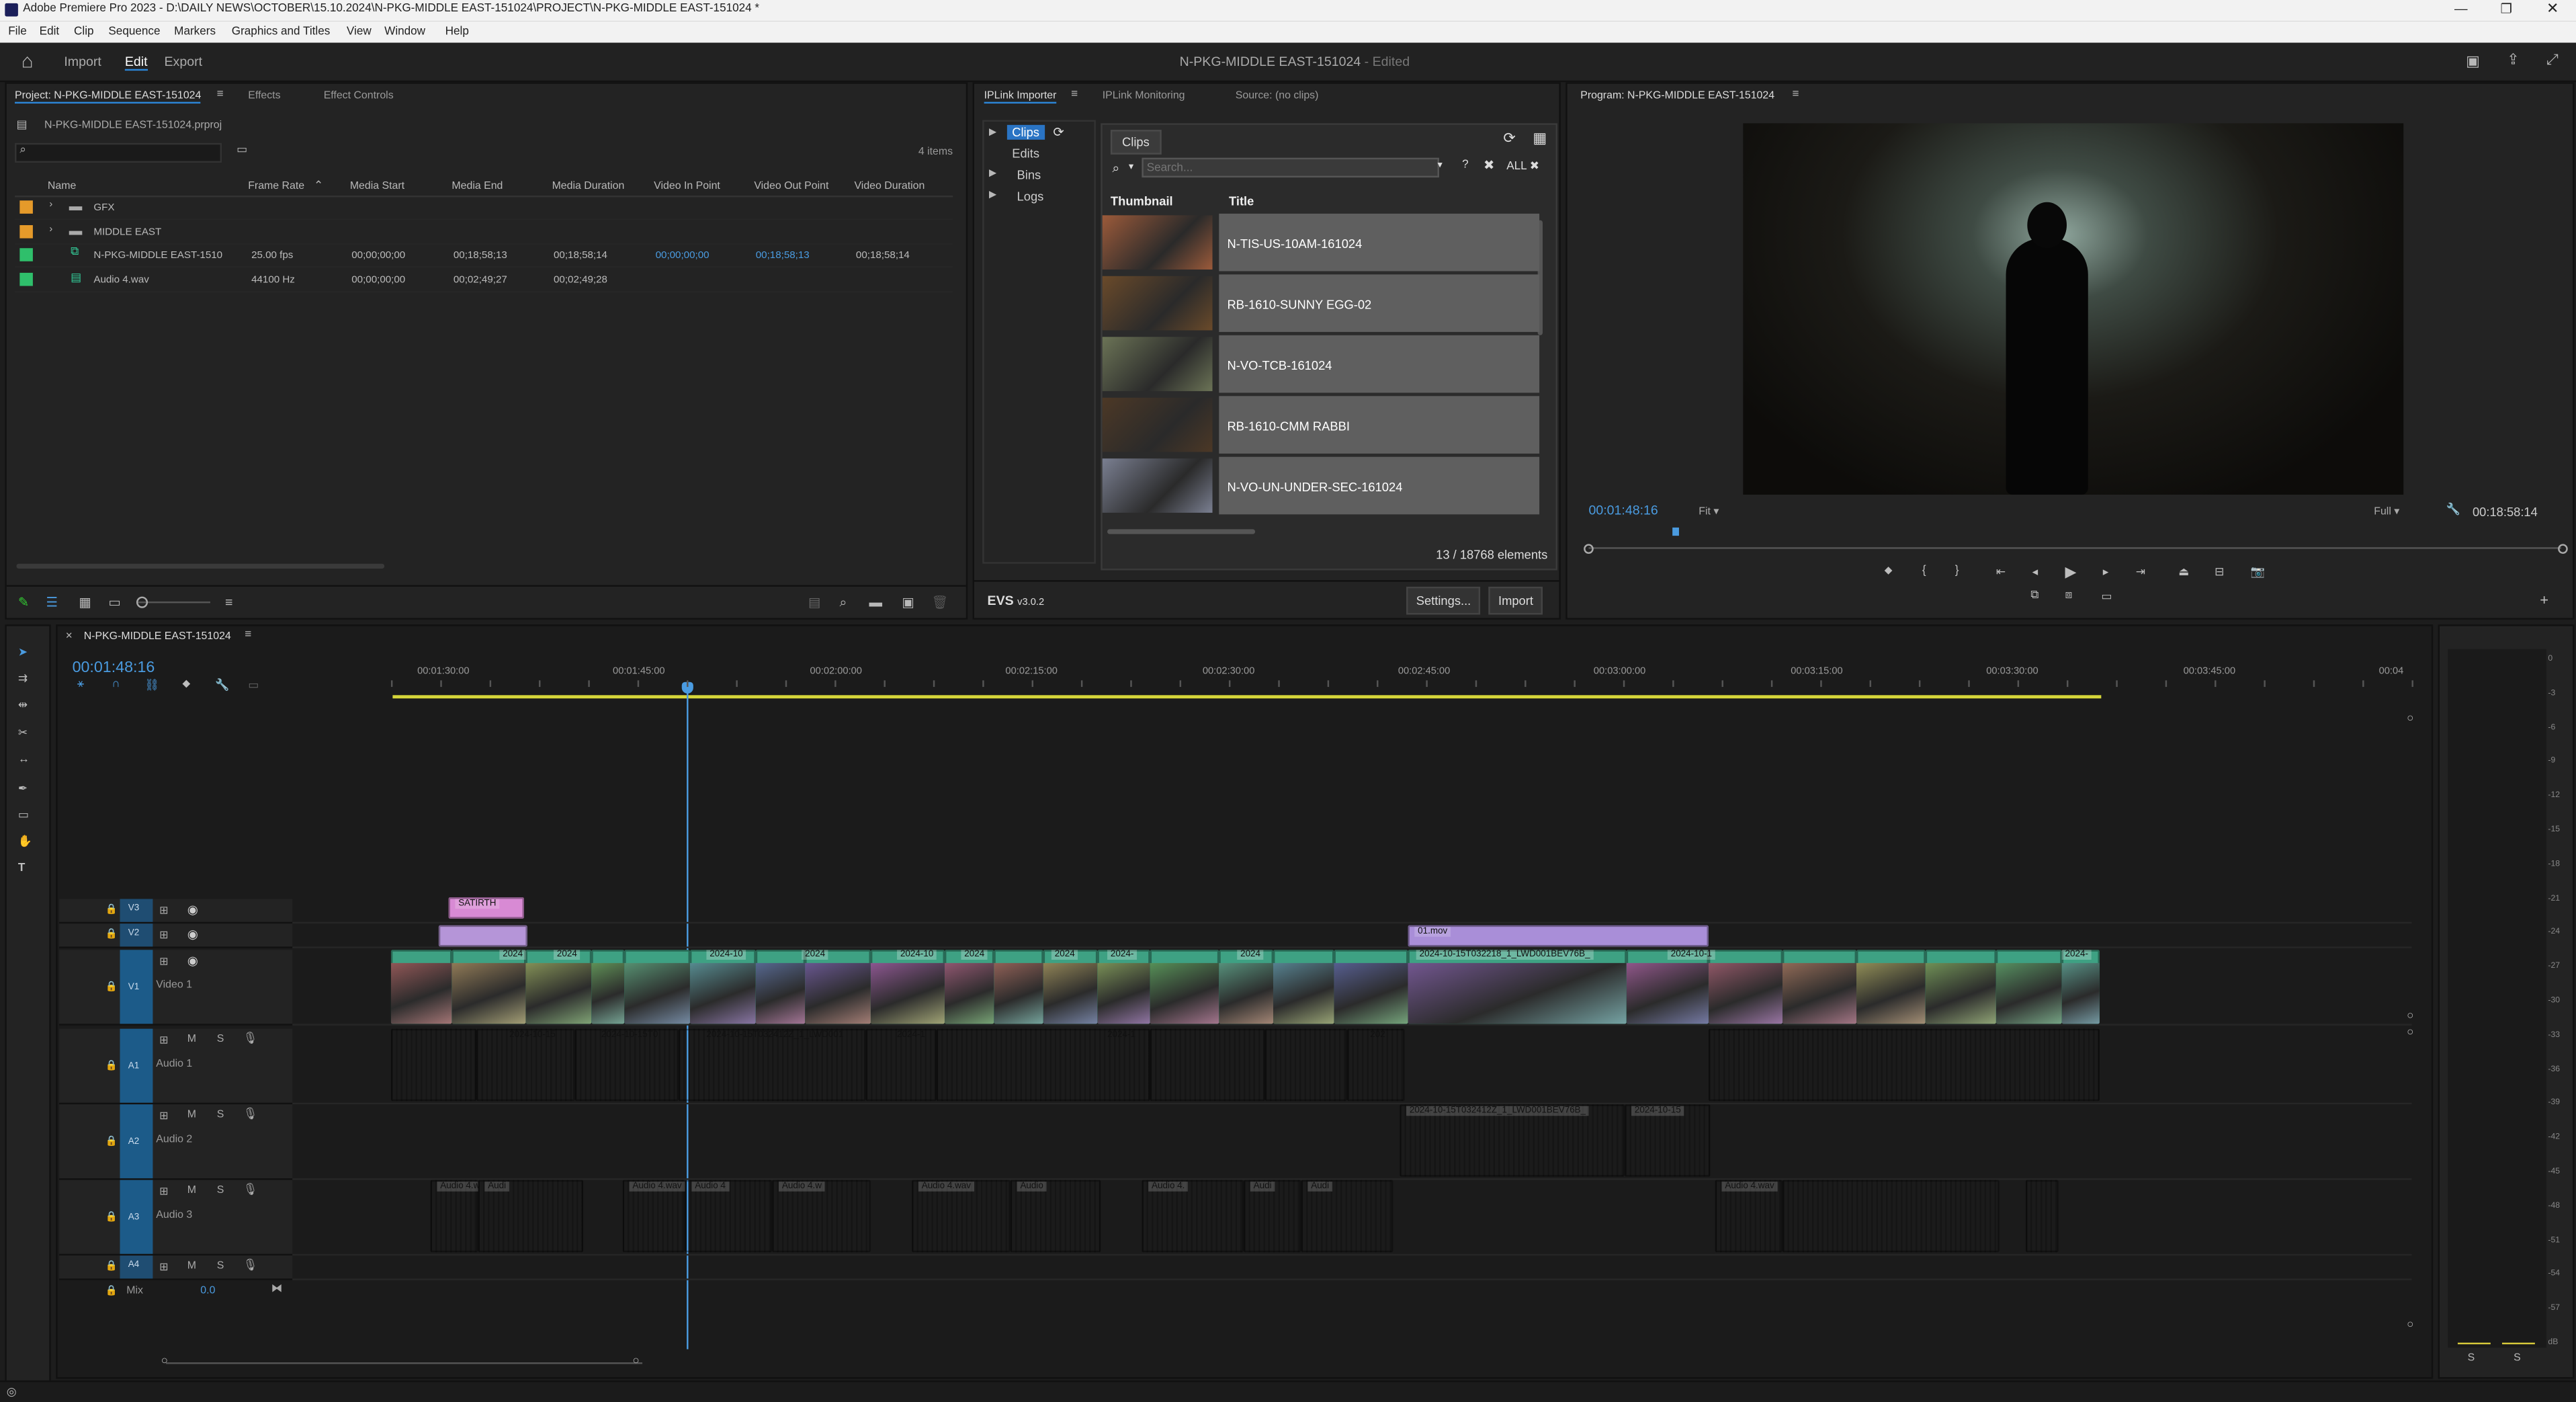  Describe the element at coordinates (23, 705) in the screenshot. I see `ripple-edit-icon: ⇹` at that location.